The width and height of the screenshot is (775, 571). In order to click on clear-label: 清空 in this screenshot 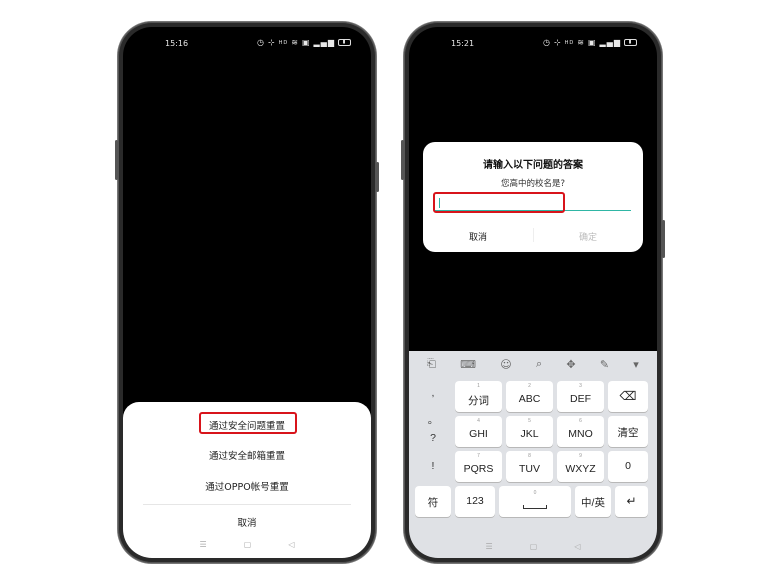, I will do `click(628, 433)`.